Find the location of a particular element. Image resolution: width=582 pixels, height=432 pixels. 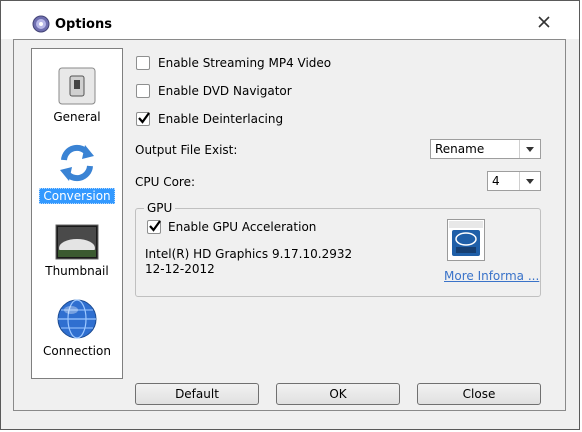

gpu-acceleration-checkbox is located at coordinates (154, 227).